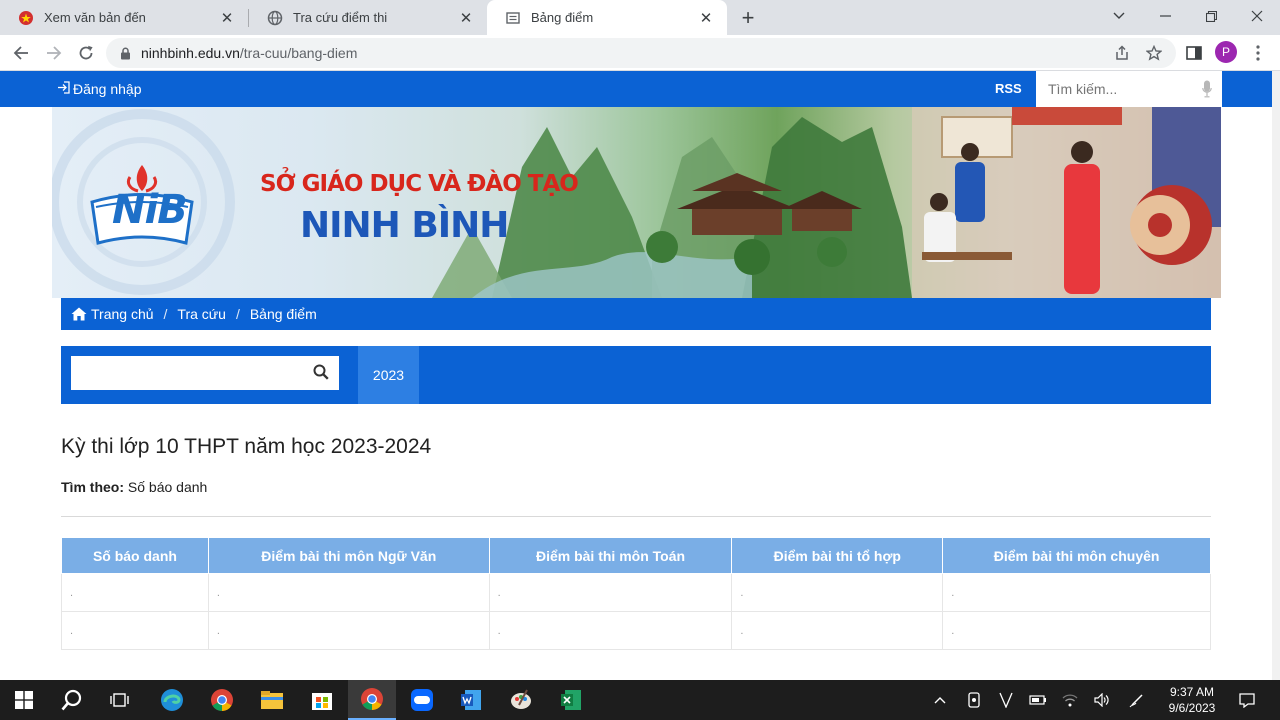  Describe the element at coordinates (1119, 16) in the screenshot. I see `tab-search-chevron-icon` at that location.